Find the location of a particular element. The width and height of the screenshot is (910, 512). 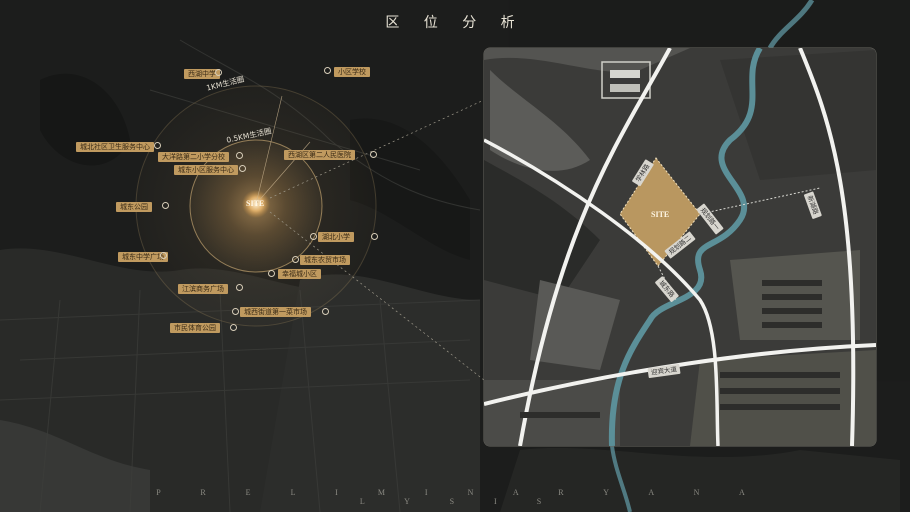

poi-label: 幸福城小区 is located at coordinates (299, 274).